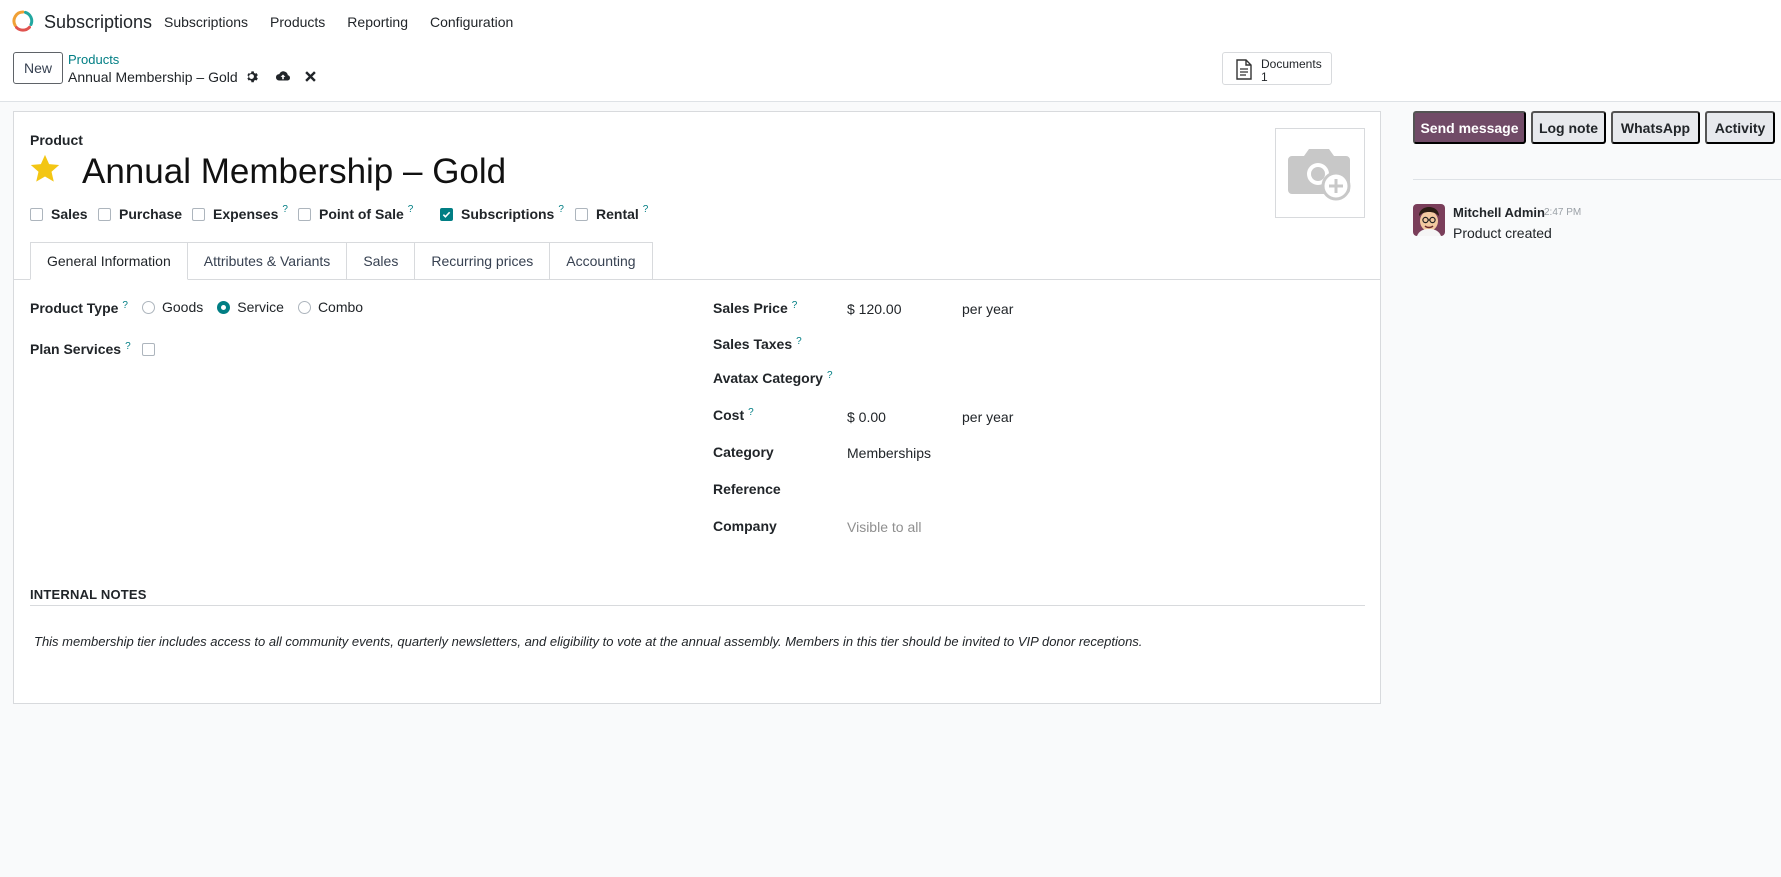  What do you see at coordinates (38, 68) in the screenshot?
I see `new-button: New` at bounding box center [38, 68].